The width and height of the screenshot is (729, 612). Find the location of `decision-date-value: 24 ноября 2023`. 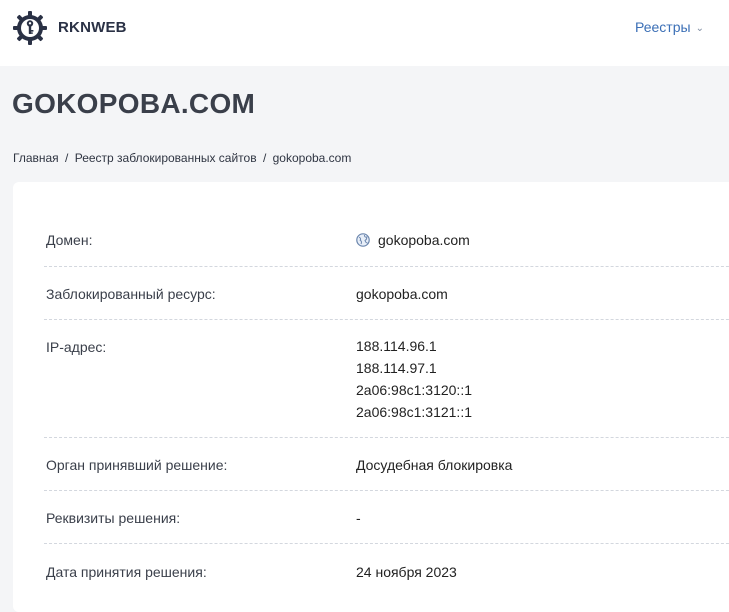

decision-date-value: 24 ноября 2023 is located at coordinates (406, 572).